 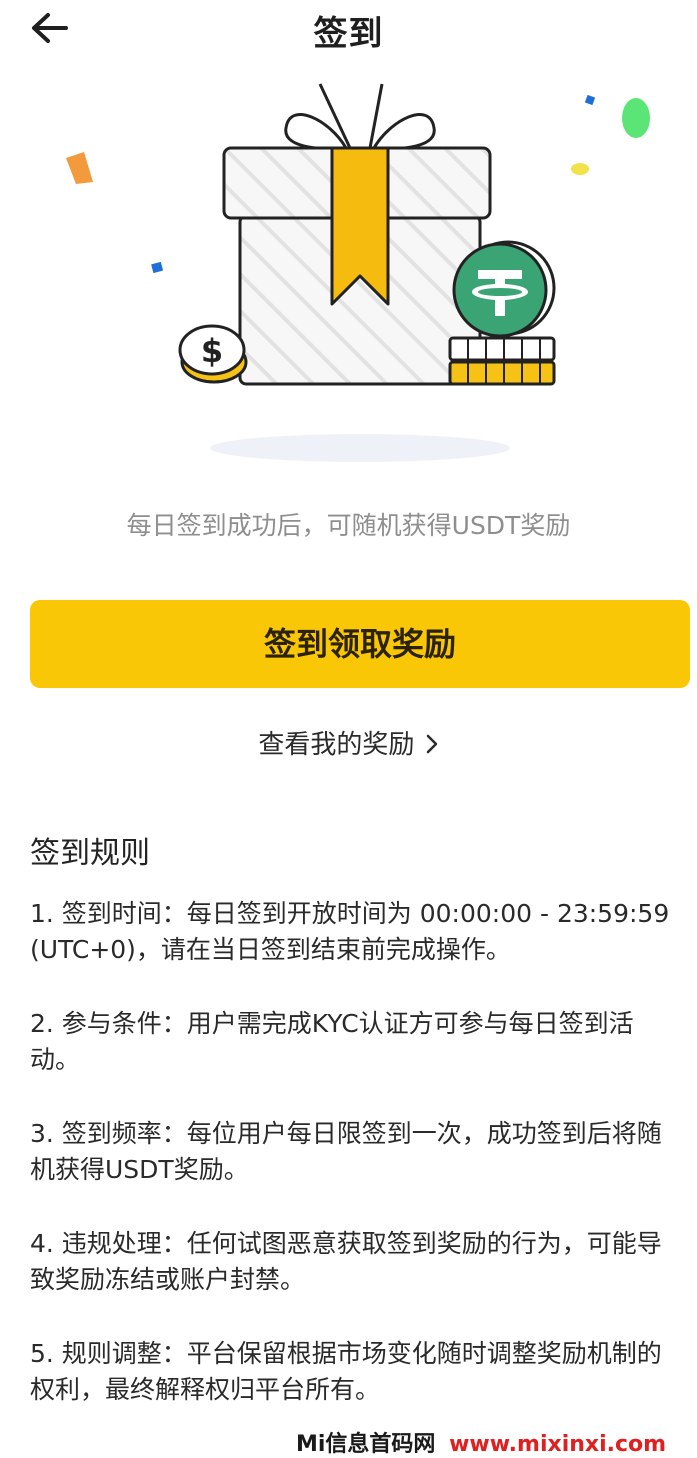 What do you see at coordinates (157, 267) in the screenshot?
I see `confetti-blue` at bounding box center [157, 267].